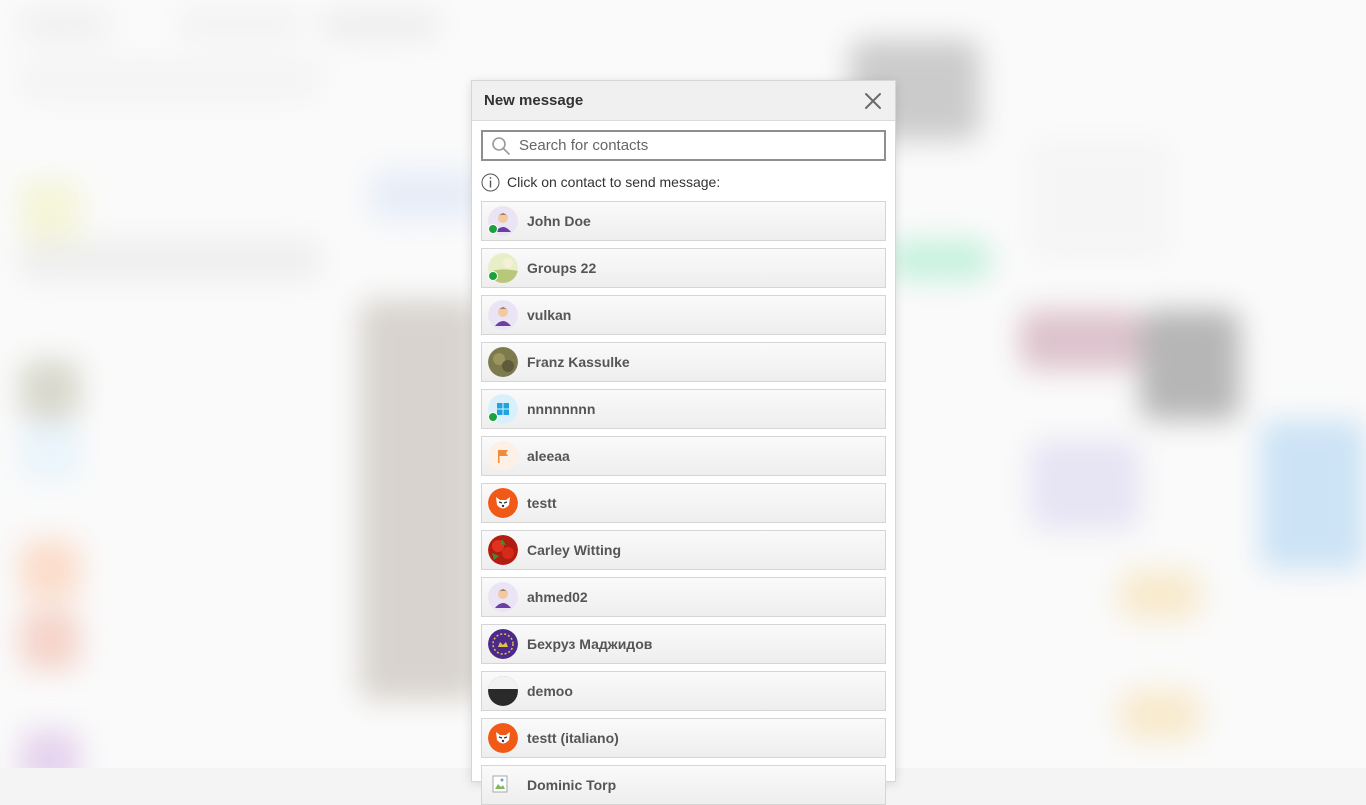 The image size is (1366, 805). I want to click on close-icon, so click(873, 101).